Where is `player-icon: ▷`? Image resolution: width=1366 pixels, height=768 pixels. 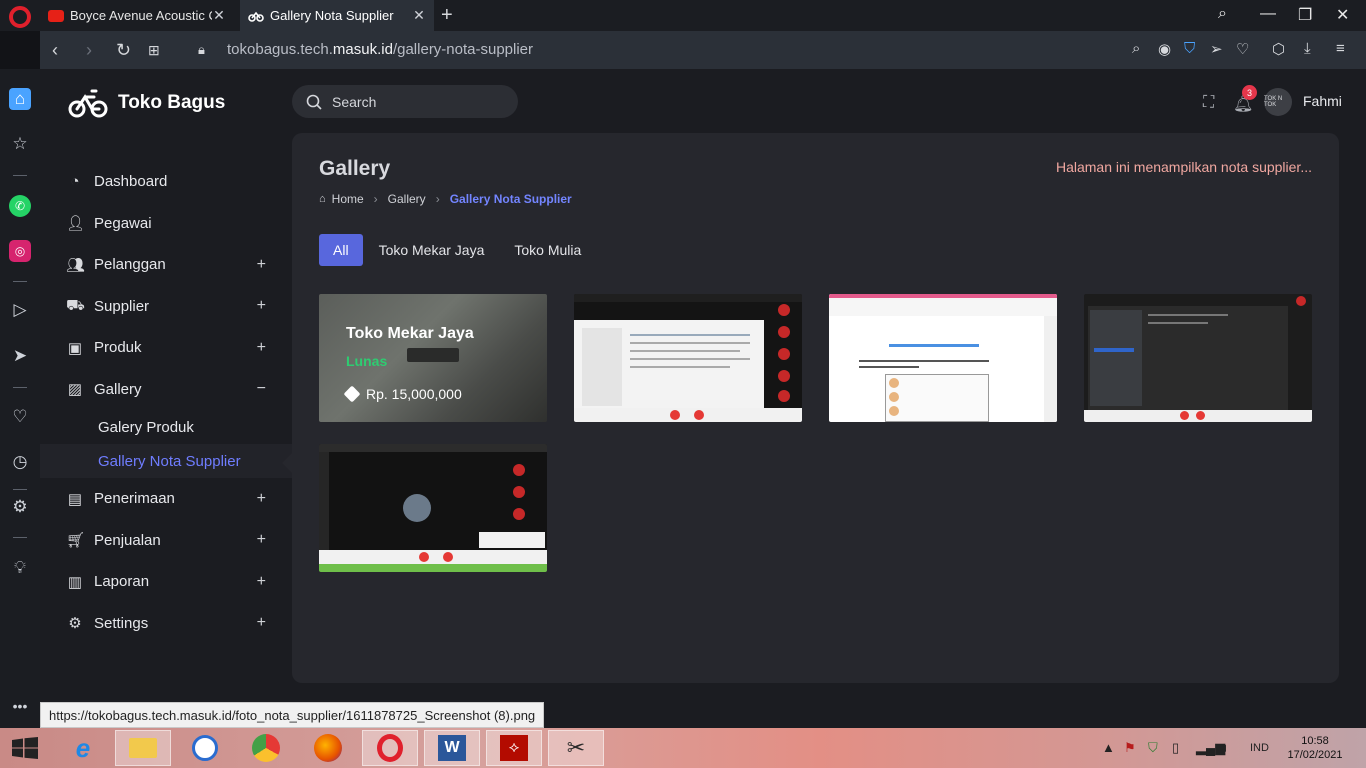
player-icon: ▷ is located at coordinates (20, 310).